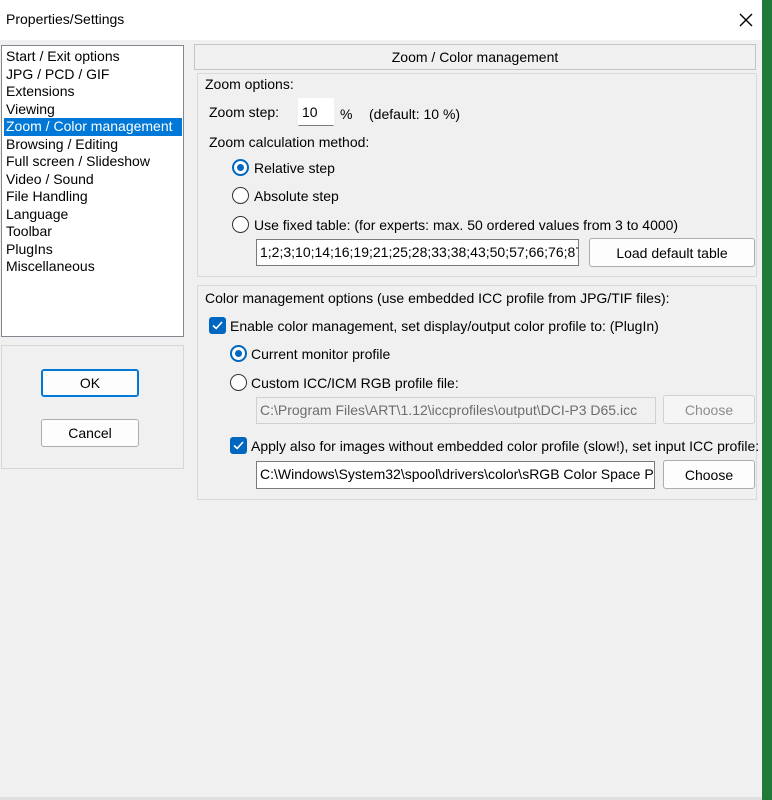  What do you see at coordinates (240, 224) in the screenshot?
I see `fixed-table-radio` at bounding box center [240, 224].